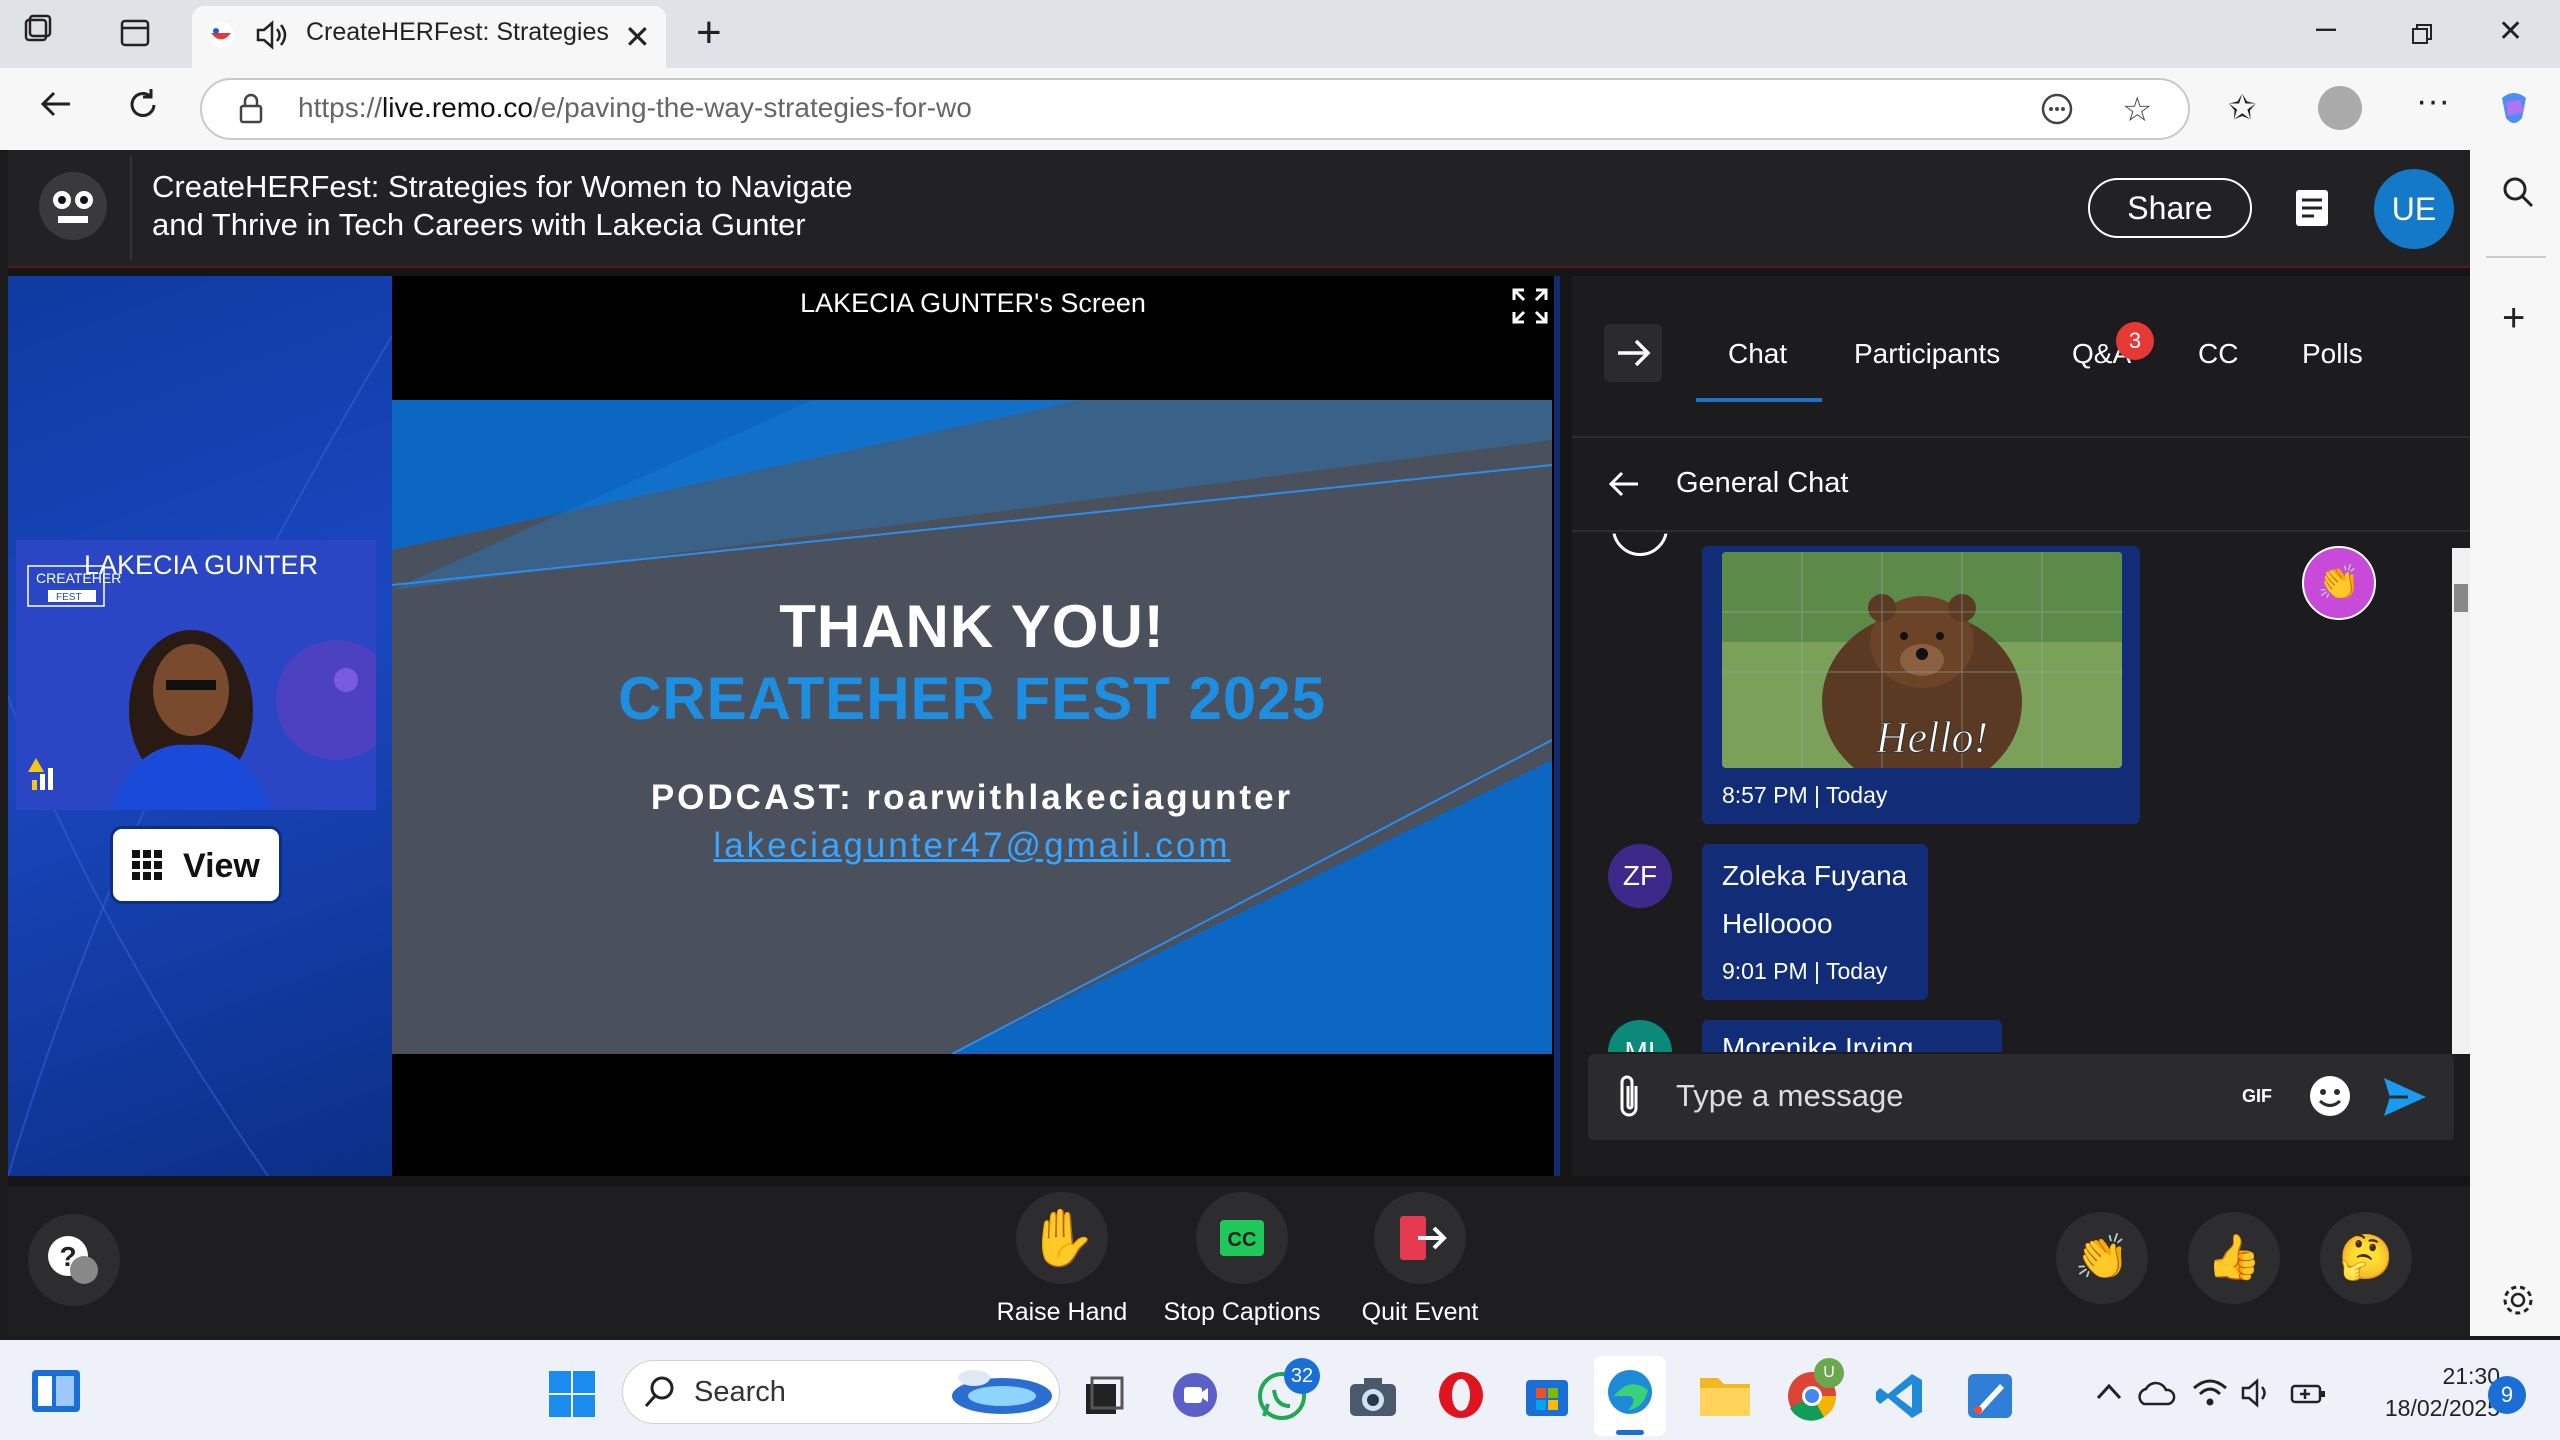  I want to click on svg-text: CC, so click(1242, 1240).